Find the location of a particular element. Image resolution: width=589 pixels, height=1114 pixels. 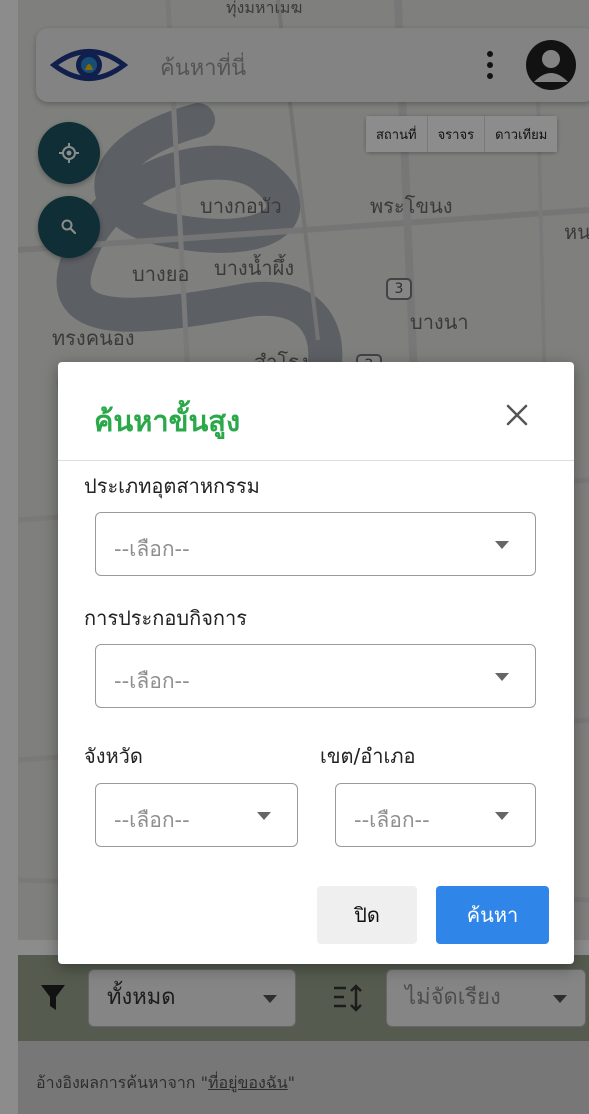

province-value: --เลือก-- is located at coordinates (152, 820).